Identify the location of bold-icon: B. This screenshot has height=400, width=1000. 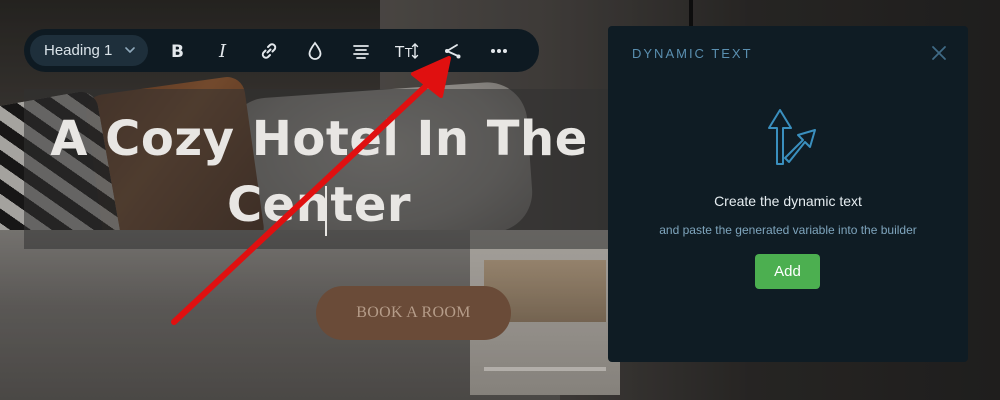
(177, 51).